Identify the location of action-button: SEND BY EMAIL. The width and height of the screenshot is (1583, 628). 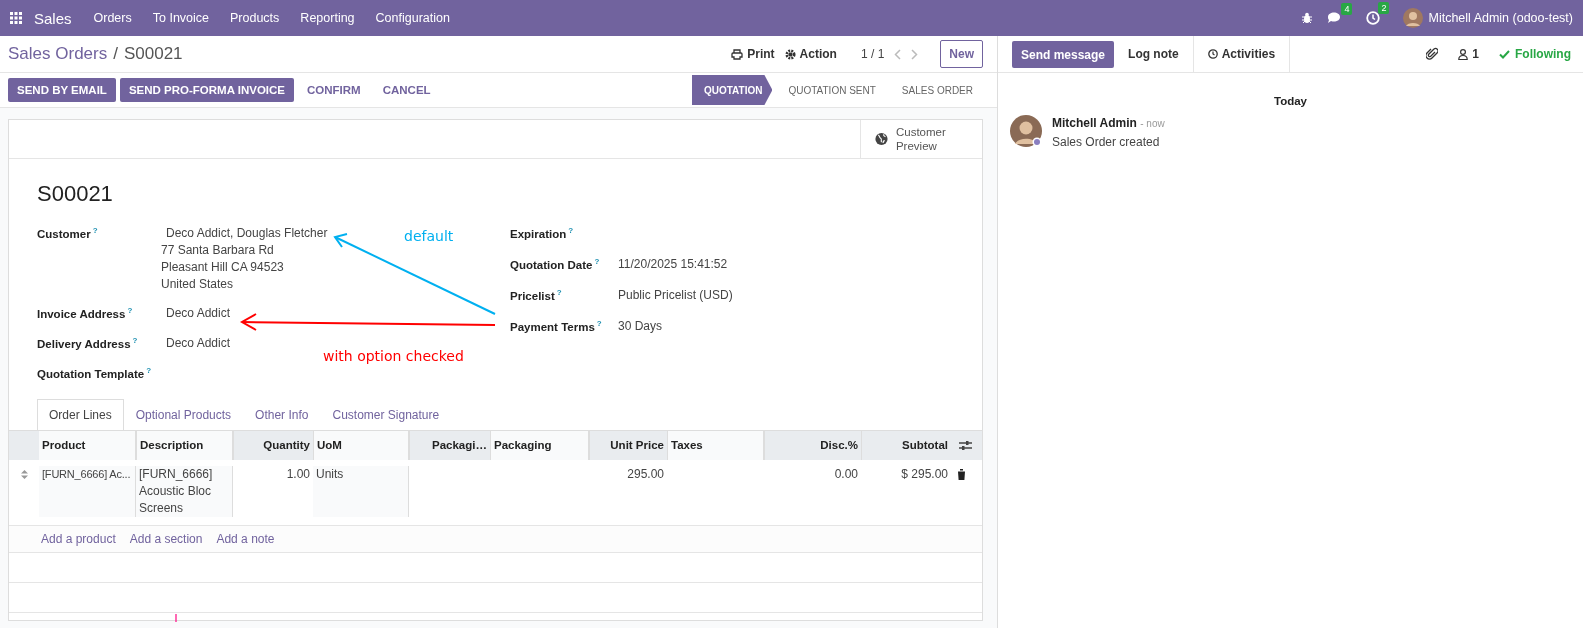
(62, 90).